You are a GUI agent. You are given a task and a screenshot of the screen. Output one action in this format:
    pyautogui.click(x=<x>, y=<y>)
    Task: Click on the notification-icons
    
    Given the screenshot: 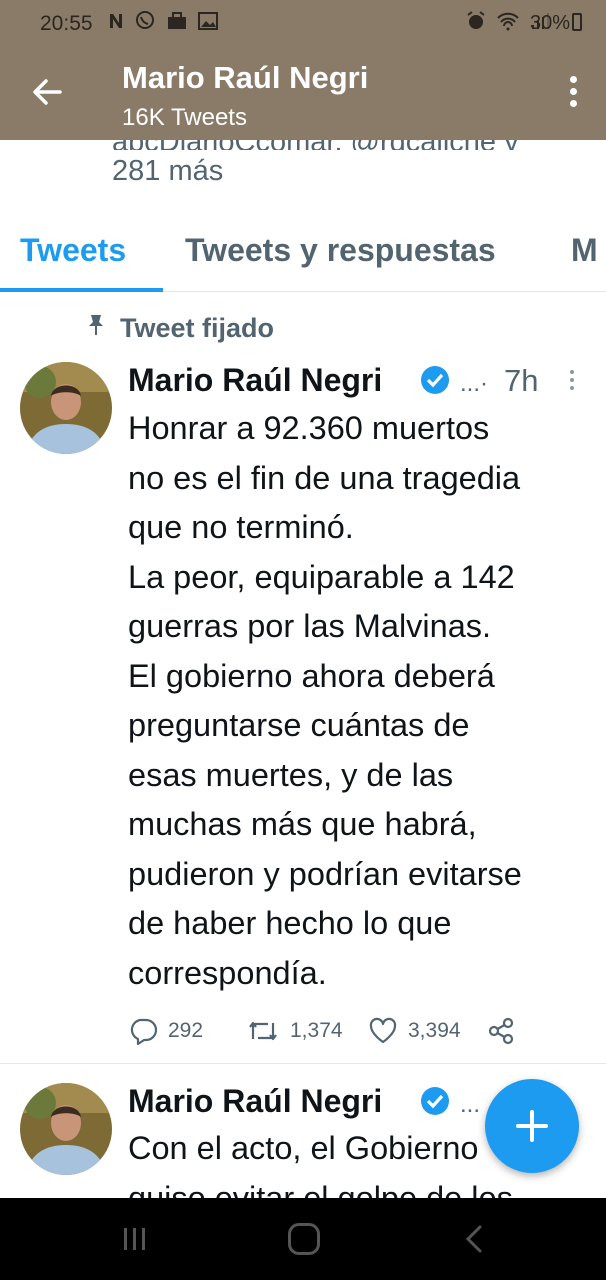 What is the action you would take?
    pyautogui.click(x=163, y=23)
    